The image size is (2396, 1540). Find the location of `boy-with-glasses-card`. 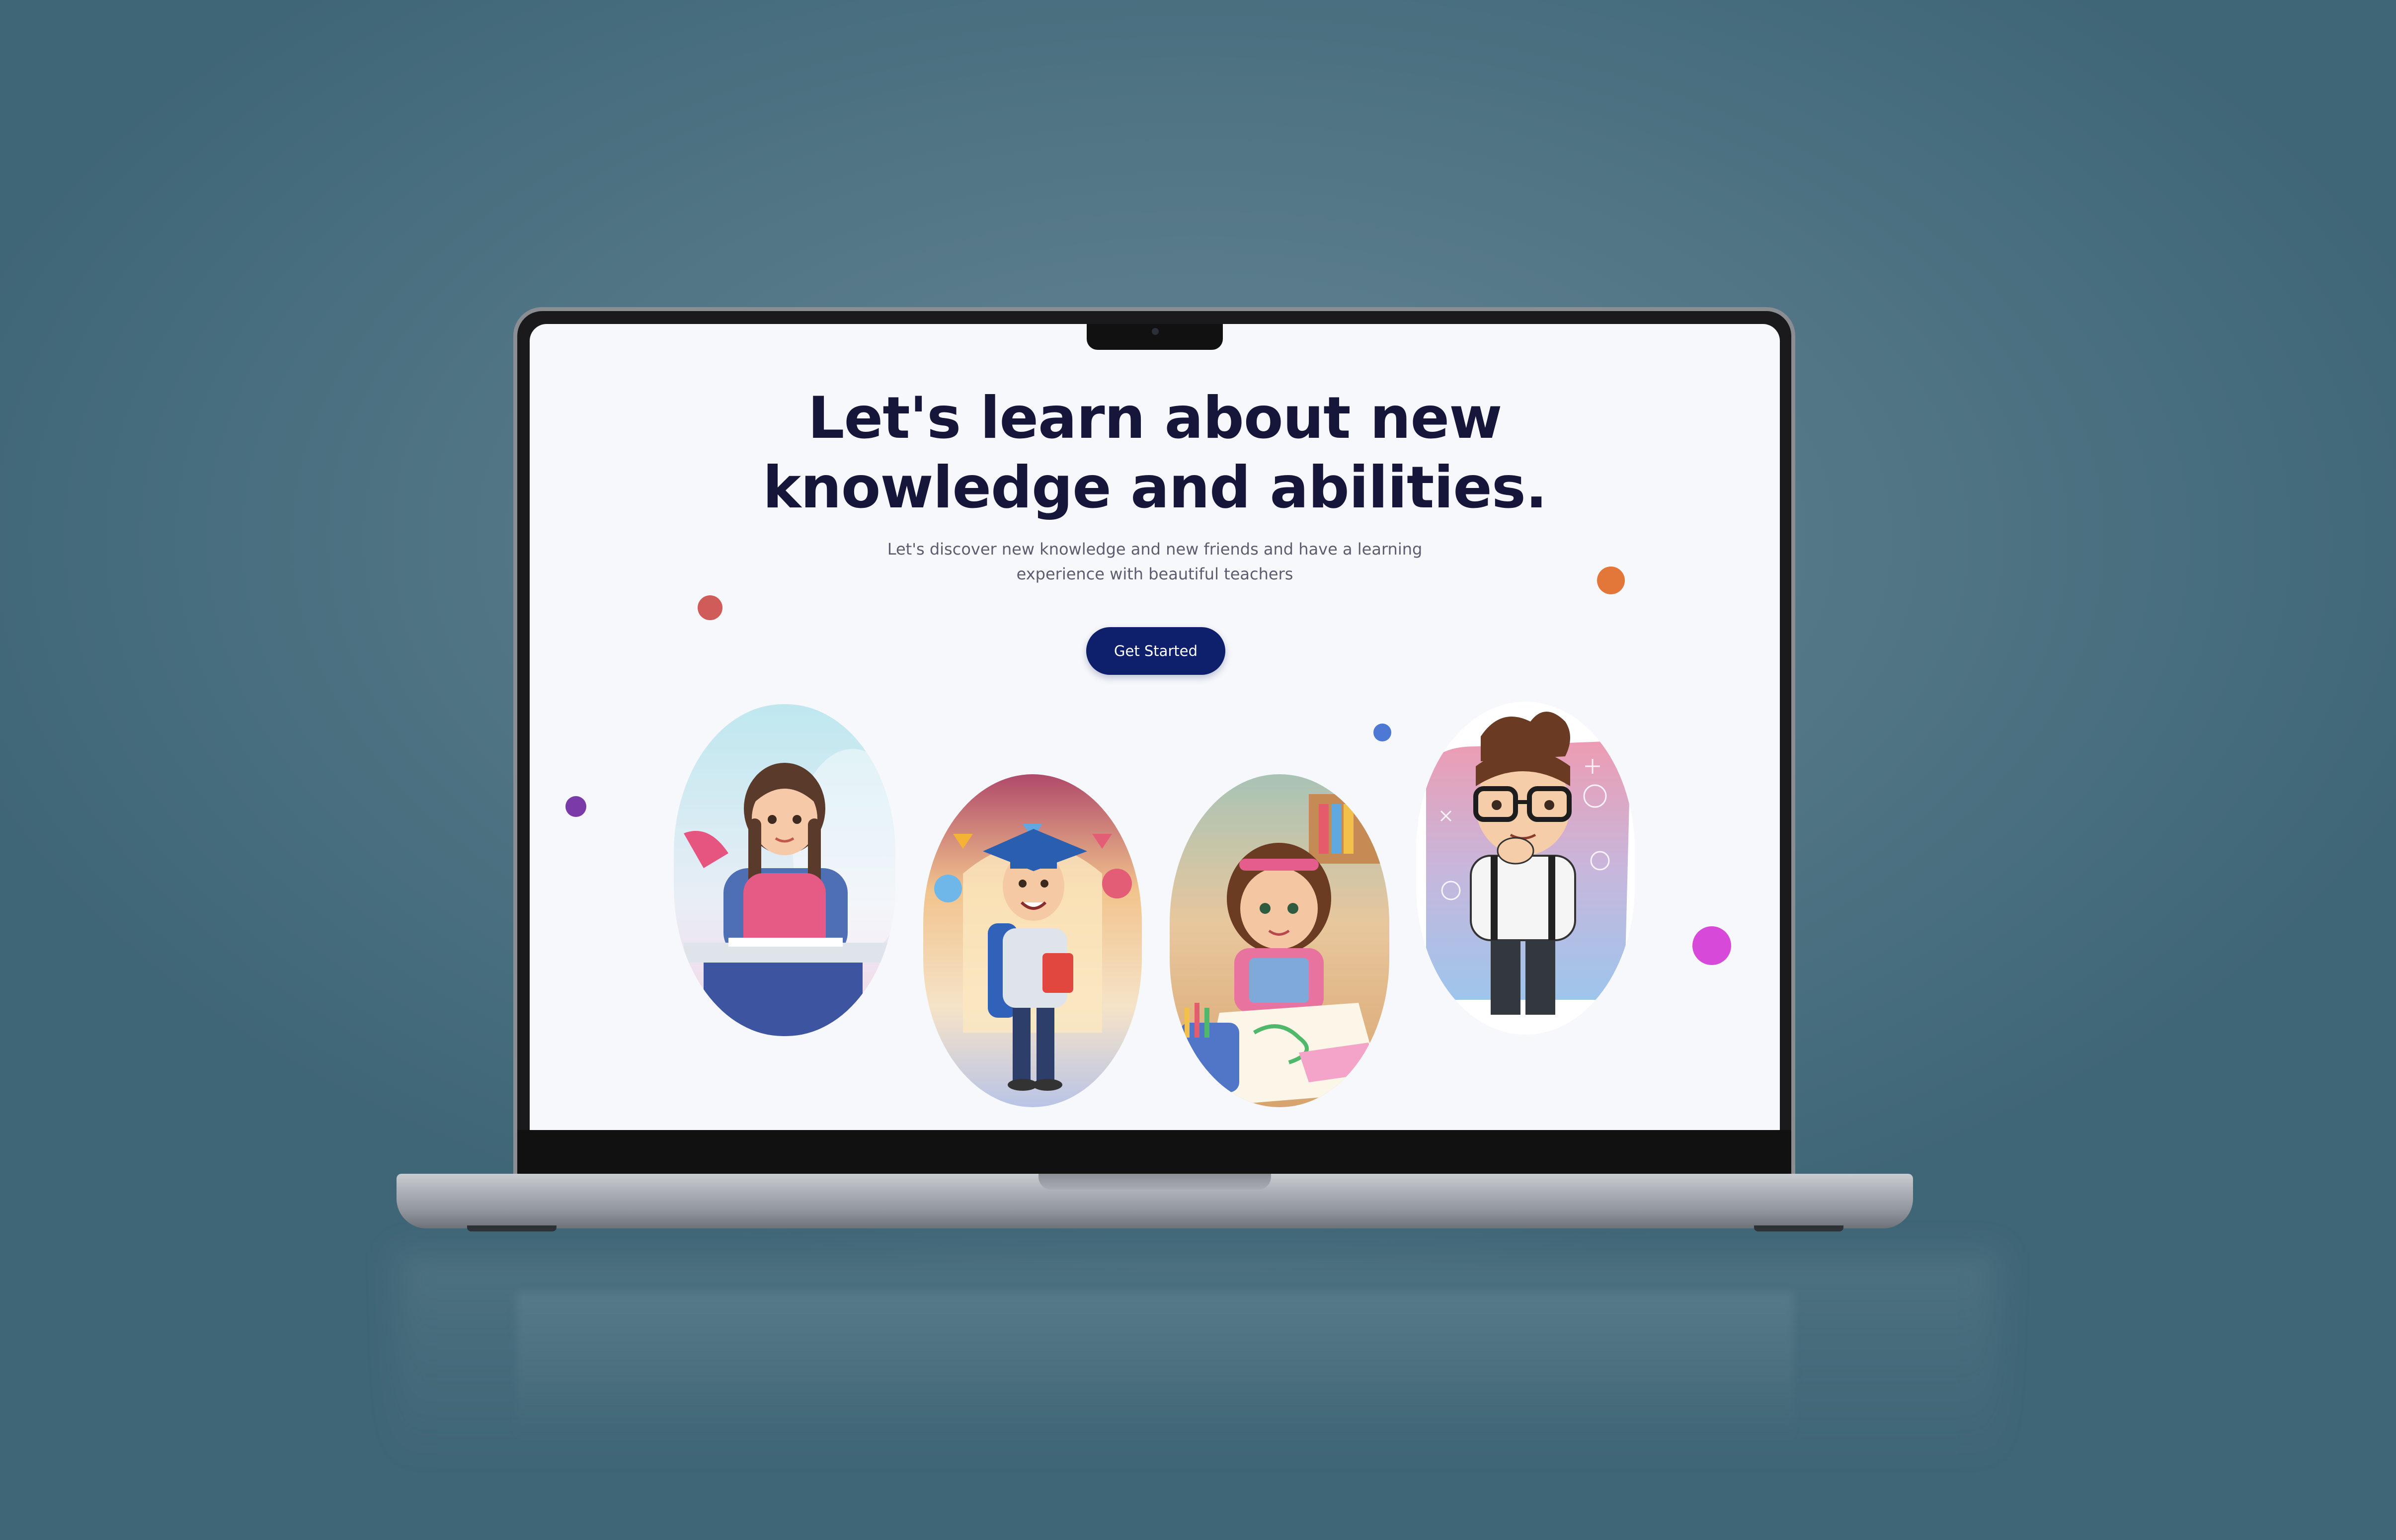

boy-with-glasses-card is located at coordinates (1526, 869).